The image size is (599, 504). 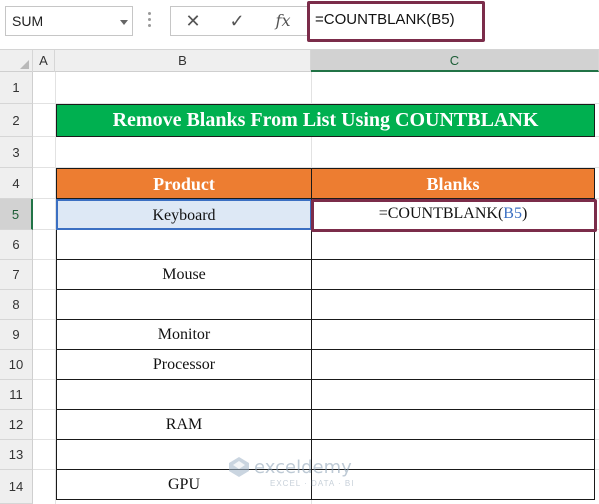 What do you see at coordinates (303, 467) in the screenshot?
I see `watermark-name: exceldemy` at bounding box center [303, 467].